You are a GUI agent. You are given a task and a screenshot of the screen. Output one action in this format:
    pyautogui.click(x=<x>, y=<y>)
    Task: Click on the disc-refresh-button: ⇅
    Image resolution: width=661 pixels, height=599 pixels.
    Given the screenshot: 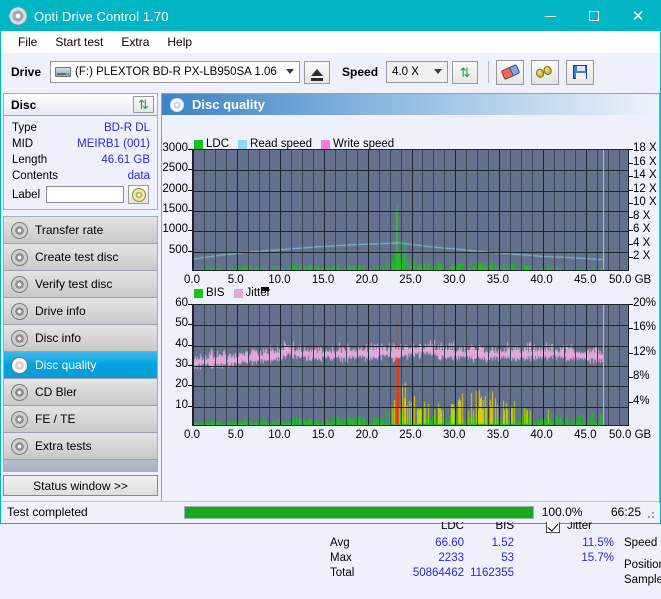 What is the action you would take?
    pyautogui.click(x=143, y=104)
    